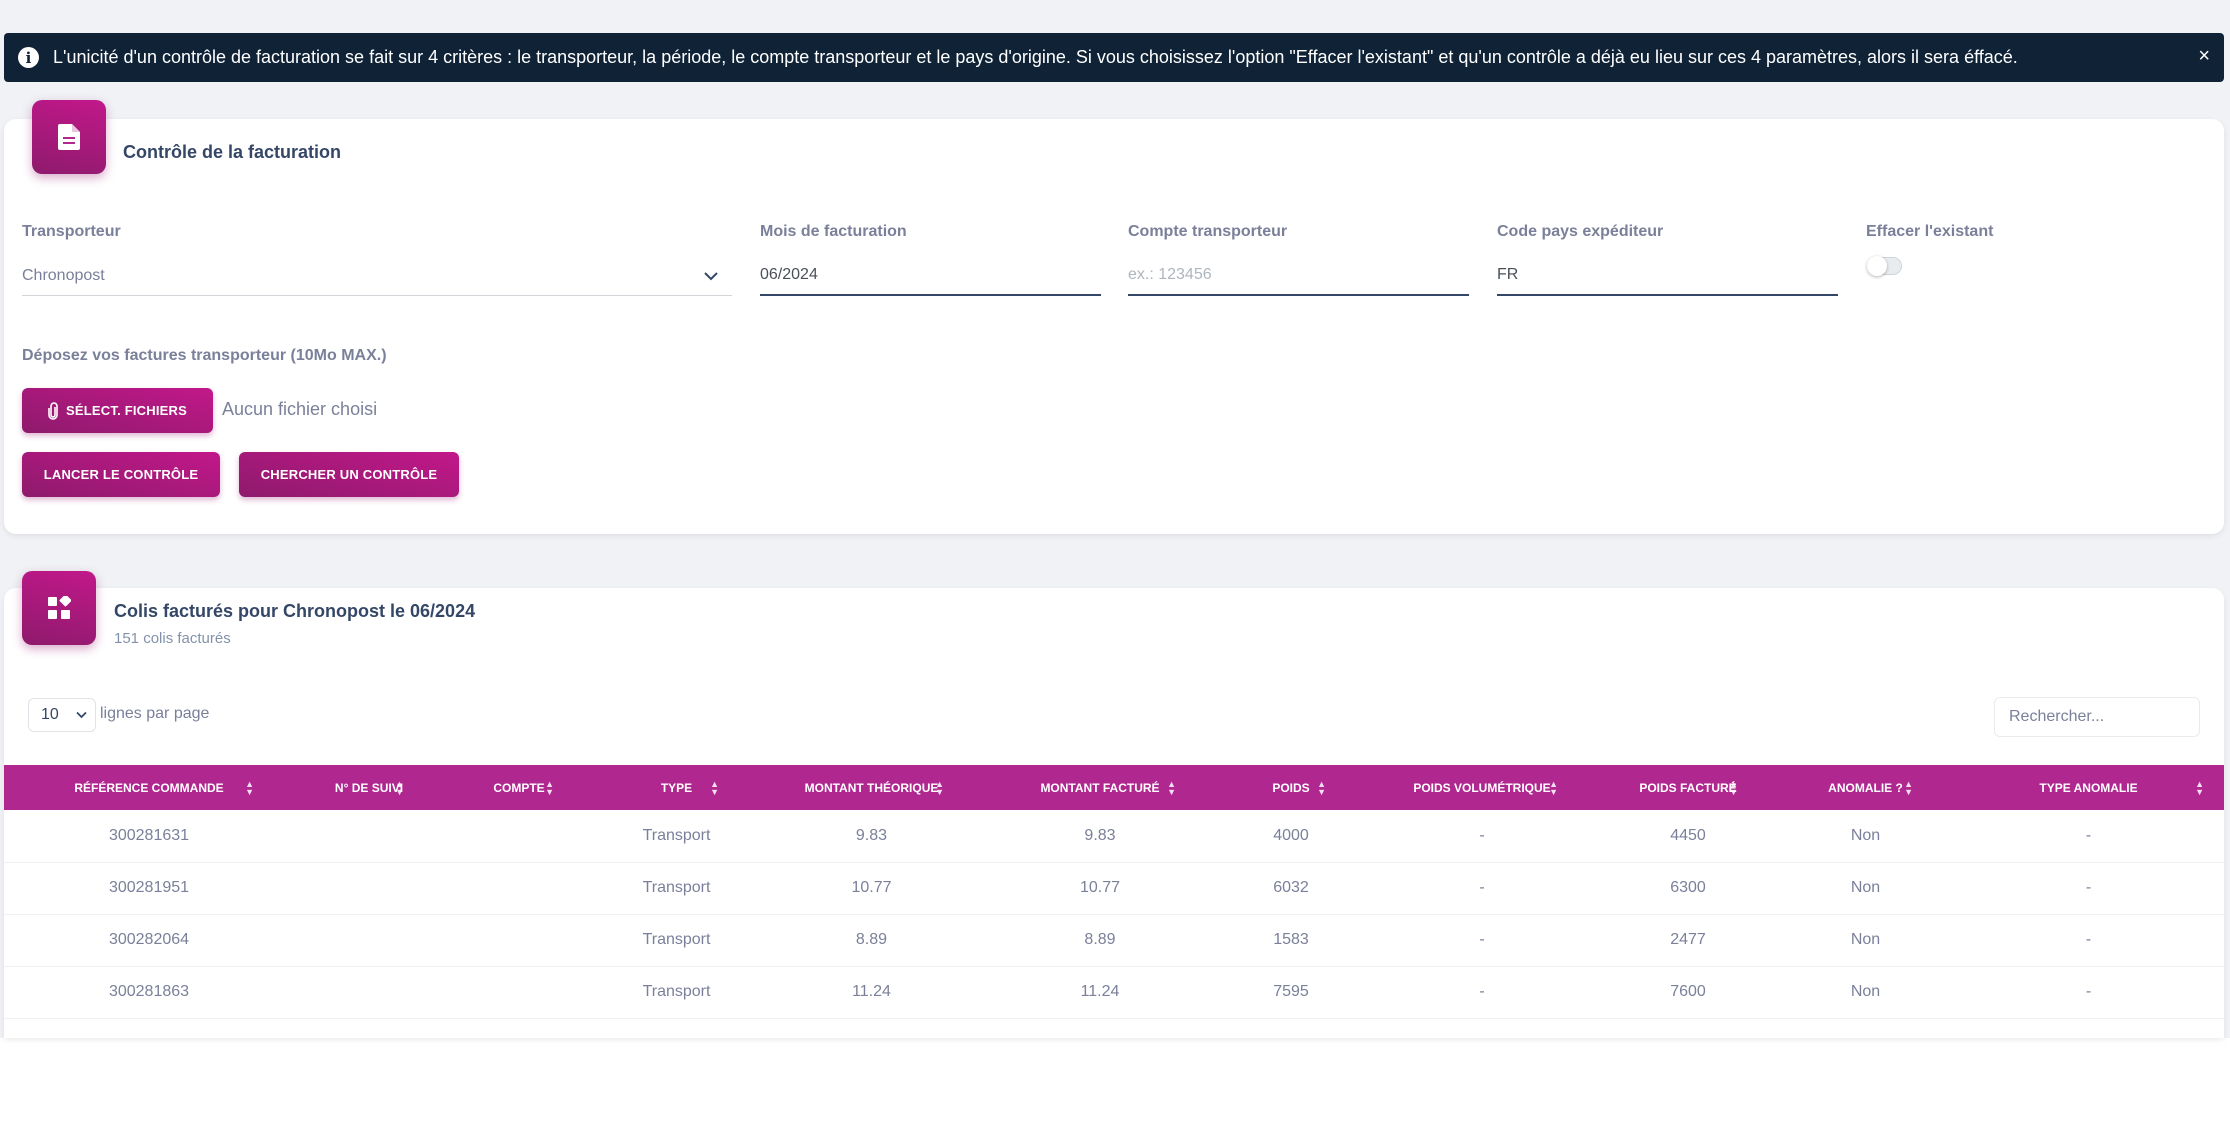 The image size is (2230, 1135). I want to click on select-files-button: SÉLECT. FICHIERS, so click(117, 410).